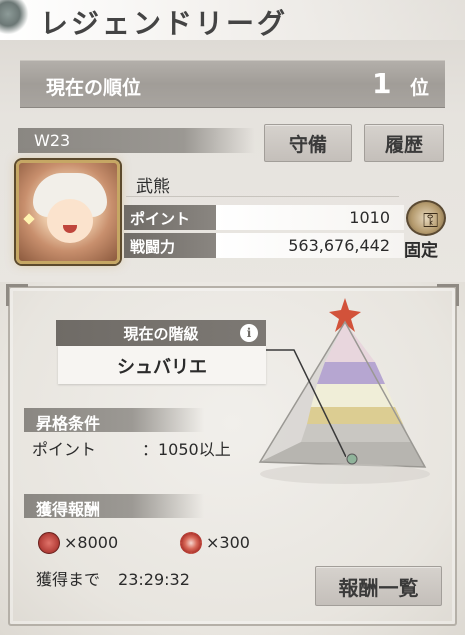 This screenshot has height=635, width=465. I want to click on points-value: 1010, so click(310, 217).